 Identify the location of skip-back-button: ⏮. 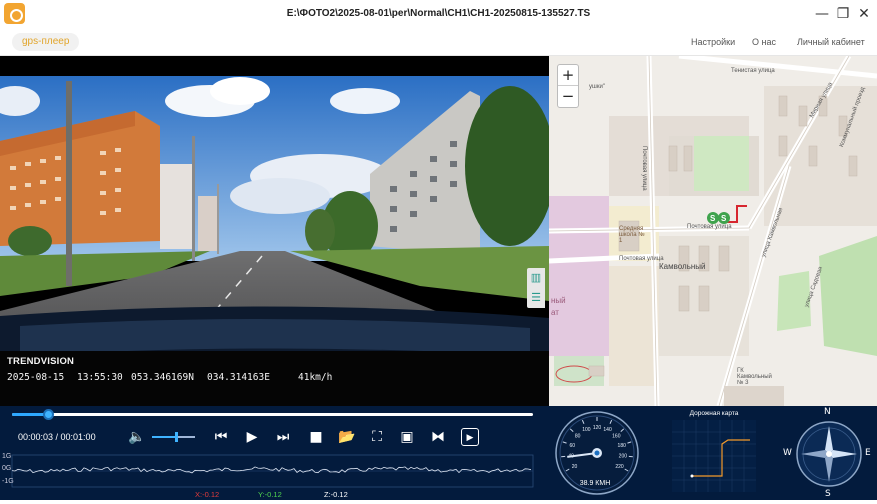
(221, 437).